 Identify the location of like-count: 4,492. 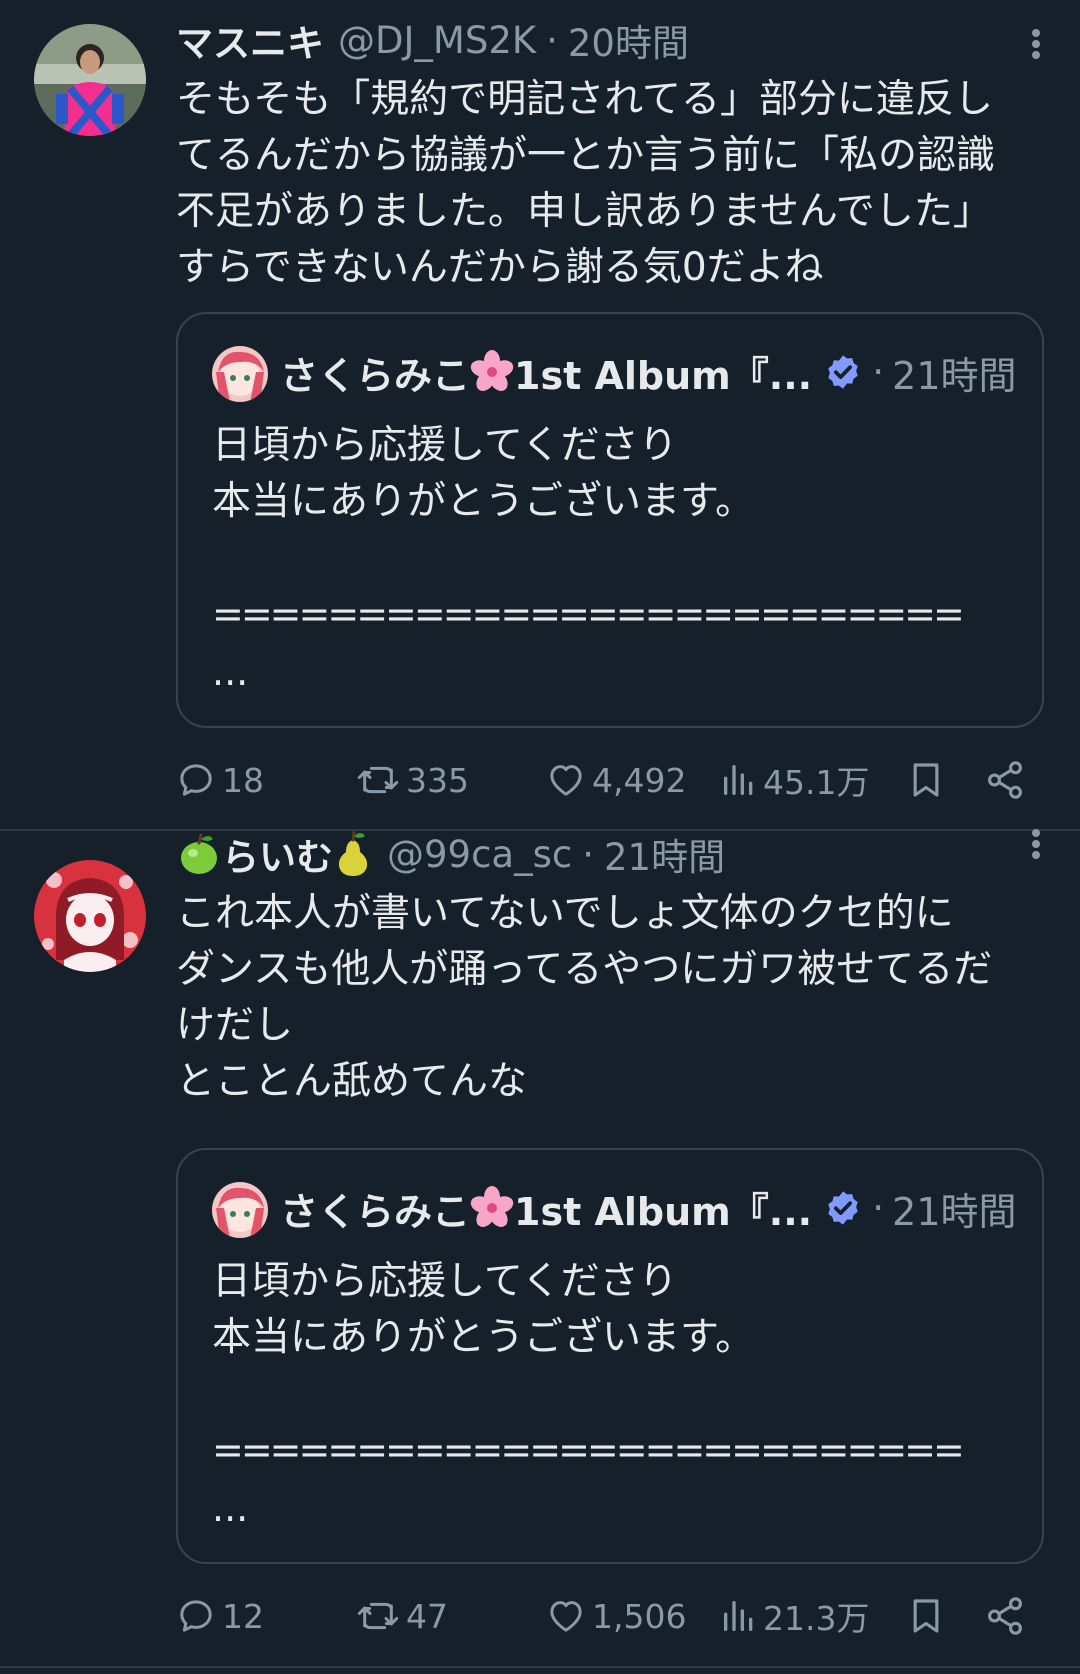
(639, 780).